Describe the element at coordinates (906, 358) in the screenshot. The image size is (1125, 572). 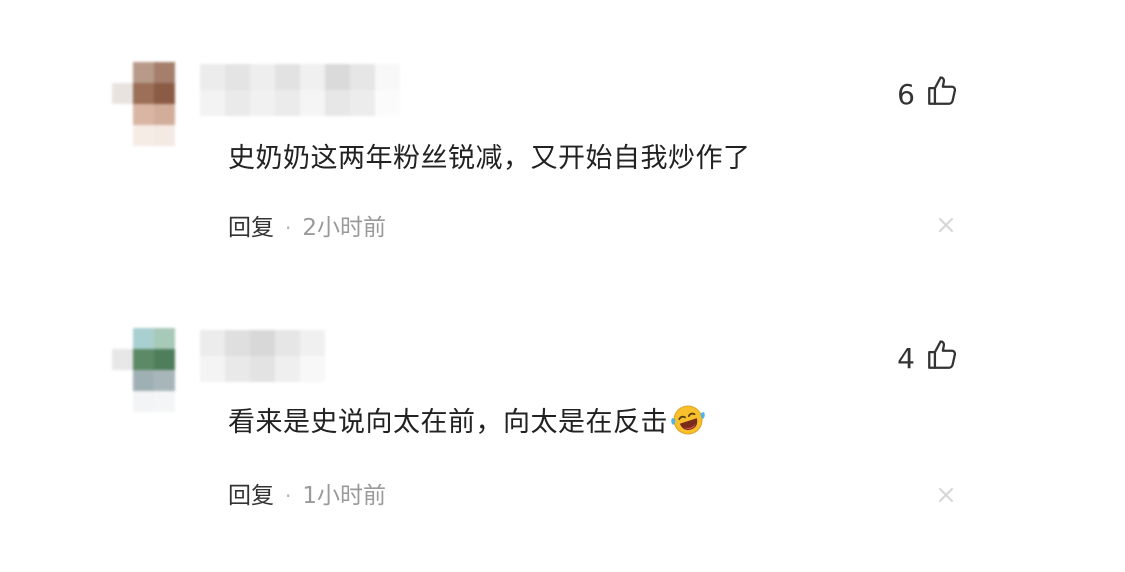
I see `like-count: 4` at that location.